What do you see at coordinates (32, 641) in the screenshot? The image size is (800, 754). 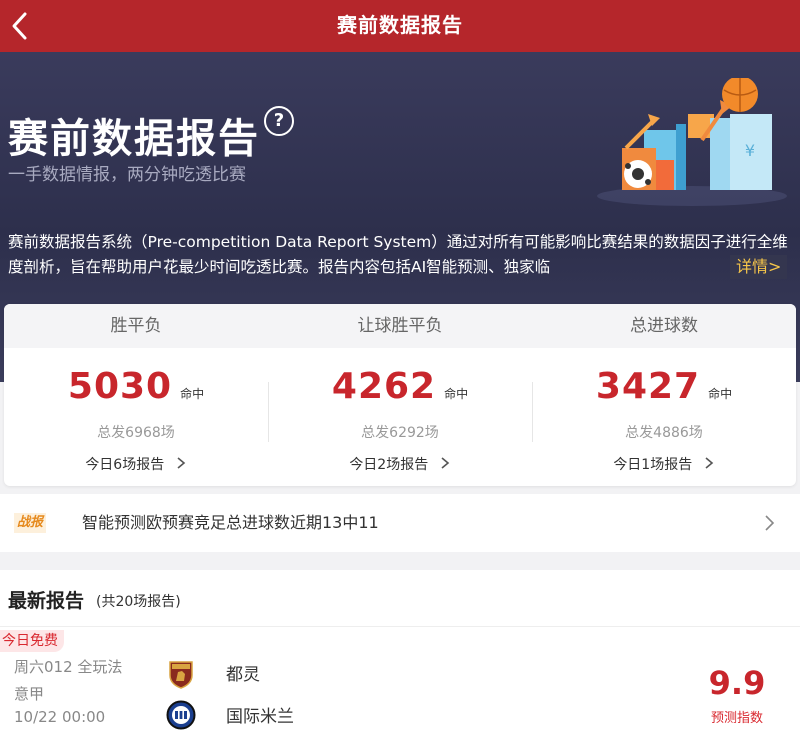 I see `free-today-badge: 今日免费` at bounding box center [32, 641].